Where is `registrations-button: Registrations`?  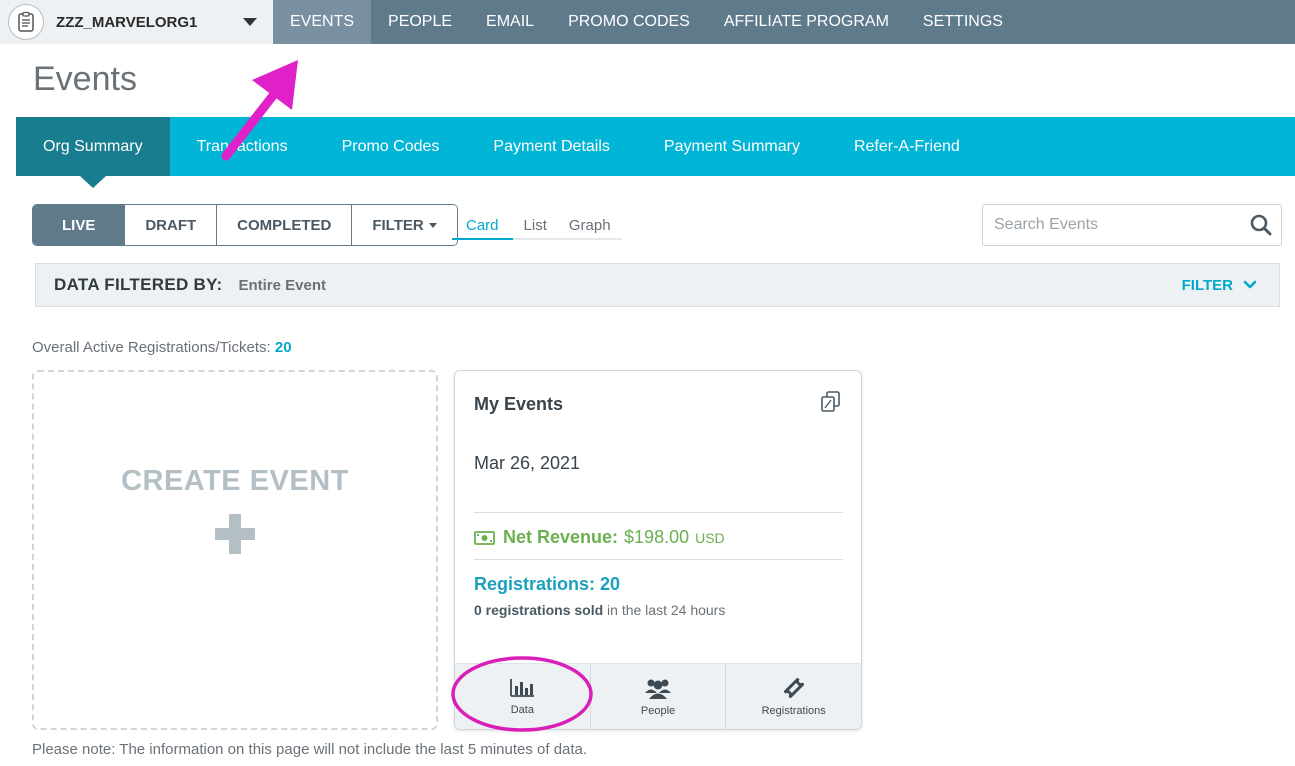
registrations-button: Registrations is located at coordinates (793, 696).